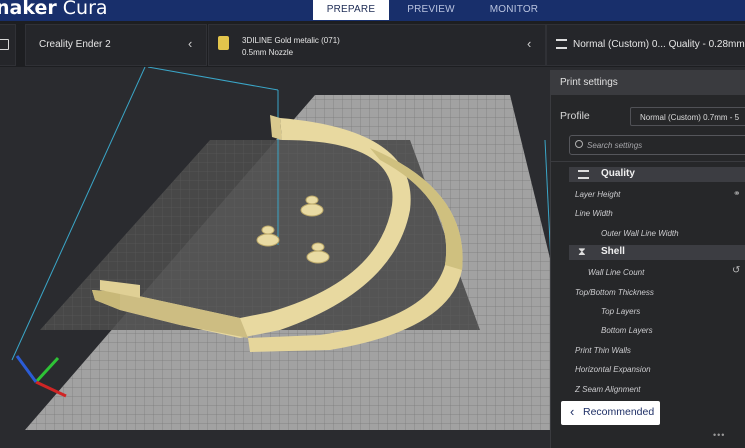 This screenshot has width=745, height=448. I want to click on profile-label: Profile, so click(575, 116).